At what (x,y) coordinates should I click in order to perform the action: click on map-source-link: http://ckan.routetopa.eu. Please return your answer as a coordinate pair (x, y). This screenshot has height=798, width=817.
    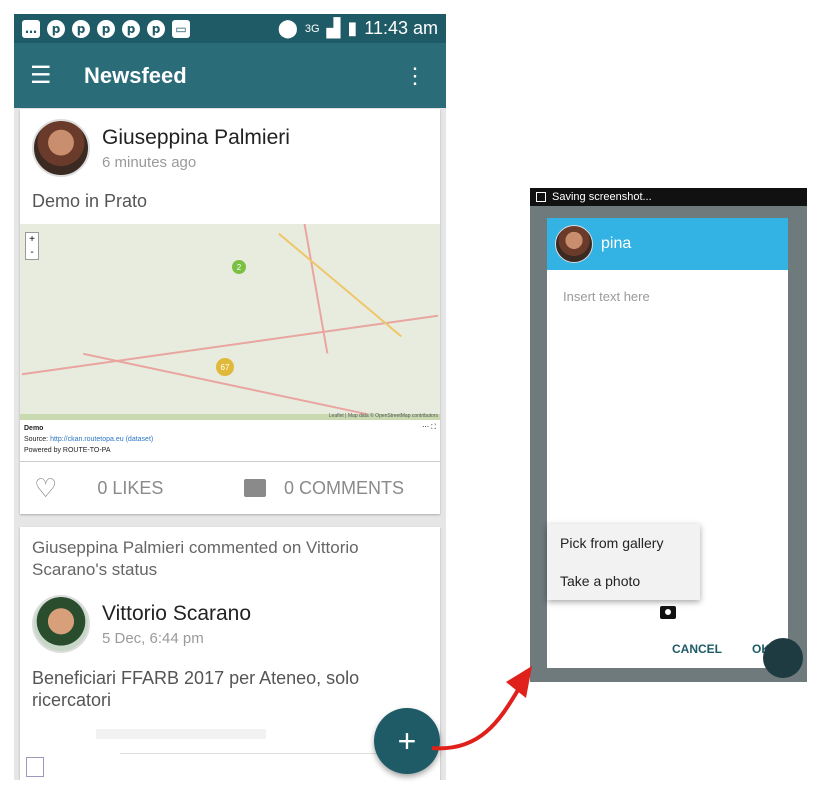
    Looking at the image, I should click on (87, 439).